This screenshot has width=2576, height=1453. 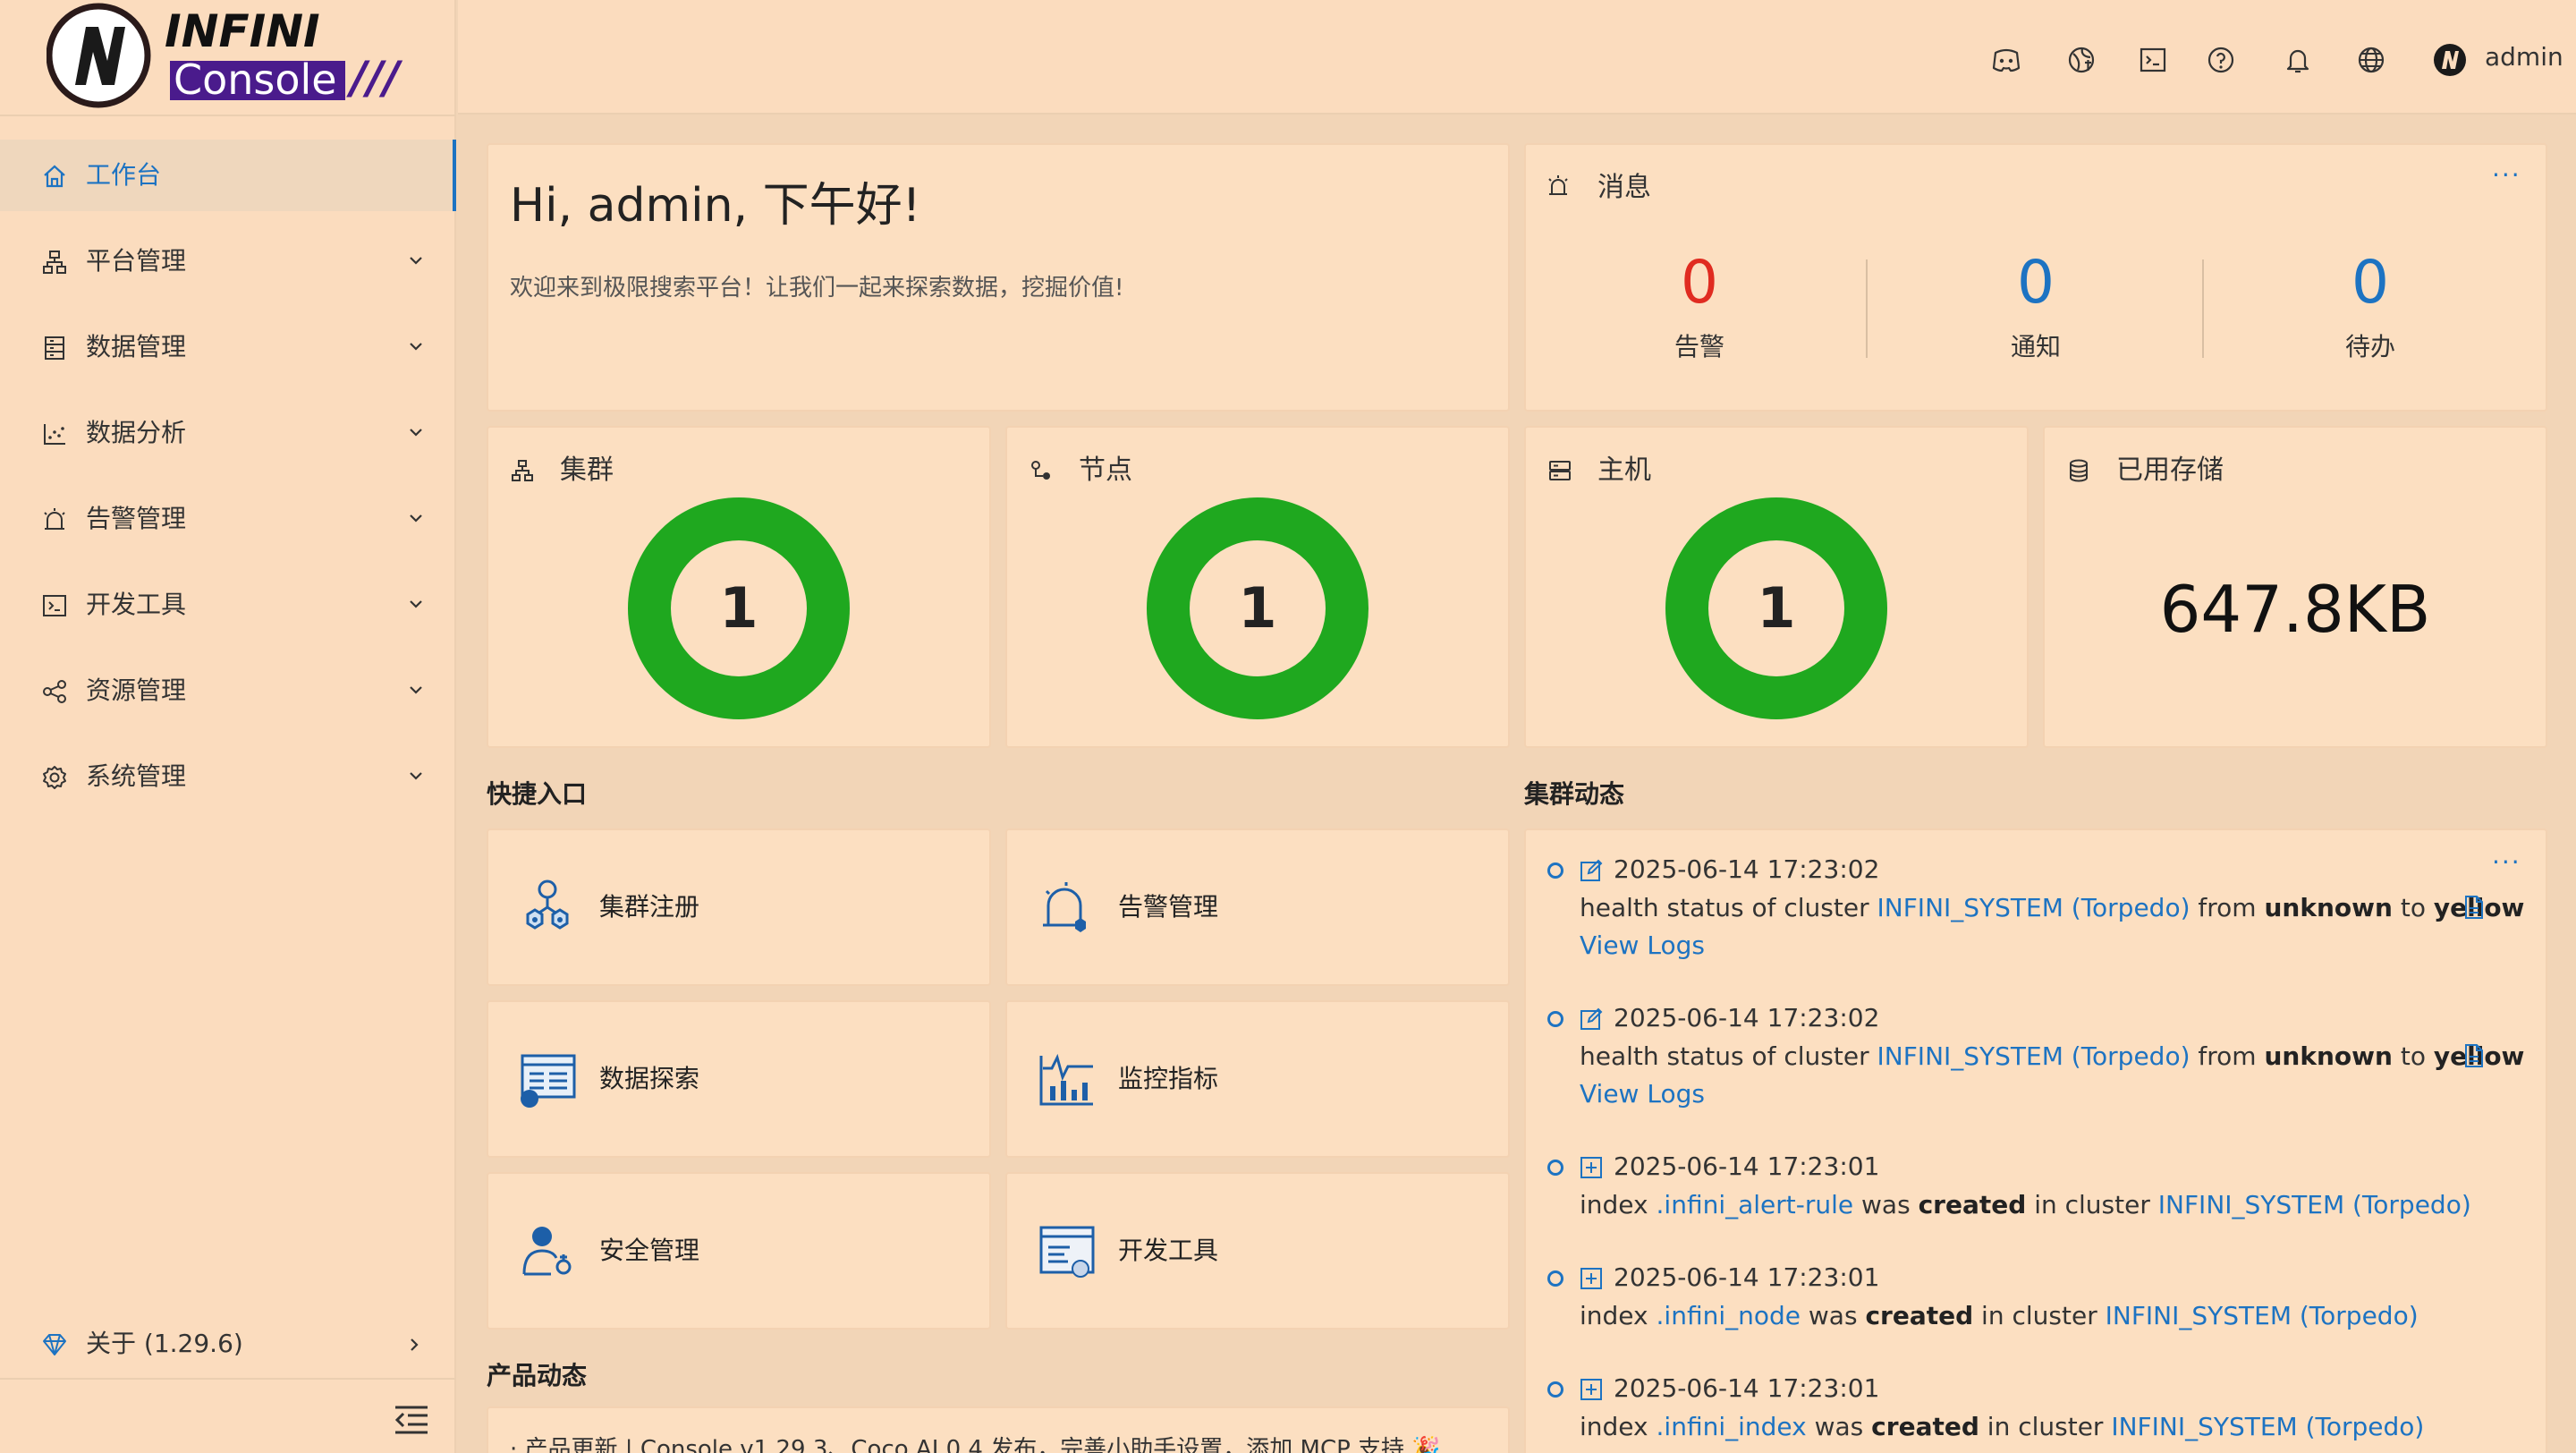 What do you see at coordinates (2524, 57) in the screenshot?
I see `user-name: admin` at bounding box center [2524, 57].